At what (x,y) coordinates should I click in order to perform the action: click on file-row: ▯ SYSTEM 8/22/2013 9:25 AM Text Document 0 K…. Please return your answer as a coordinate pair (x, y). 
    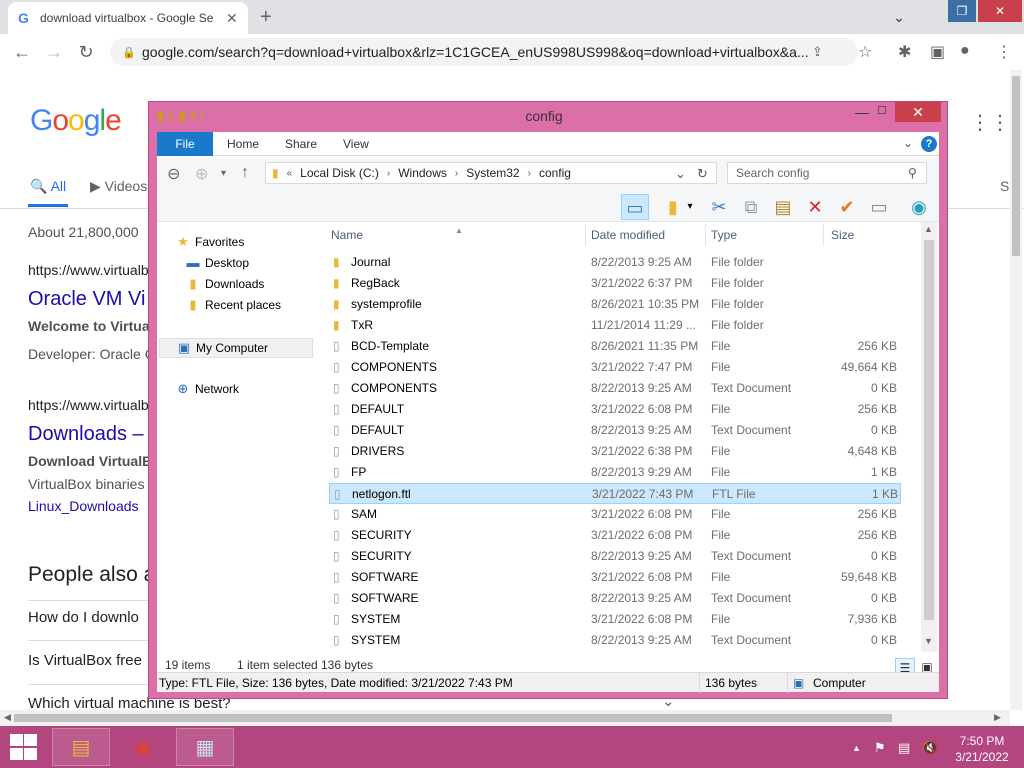
    Looking at the image, I should click on (615, 640).